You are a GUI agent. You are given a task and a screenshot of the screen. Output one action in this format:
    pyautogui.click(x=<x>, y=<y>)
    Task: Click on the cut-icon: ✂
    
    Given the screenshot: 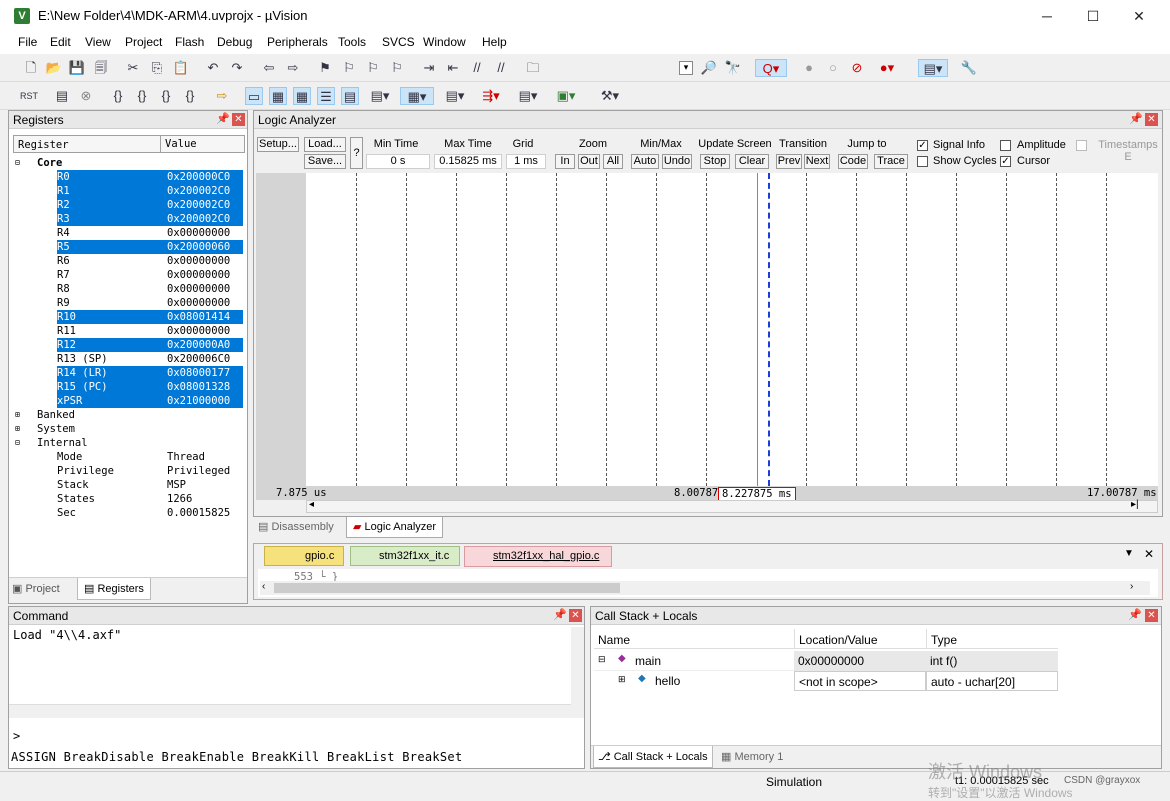 What is the action you would take?
    pyautogui.click(x=133, y=68)
    